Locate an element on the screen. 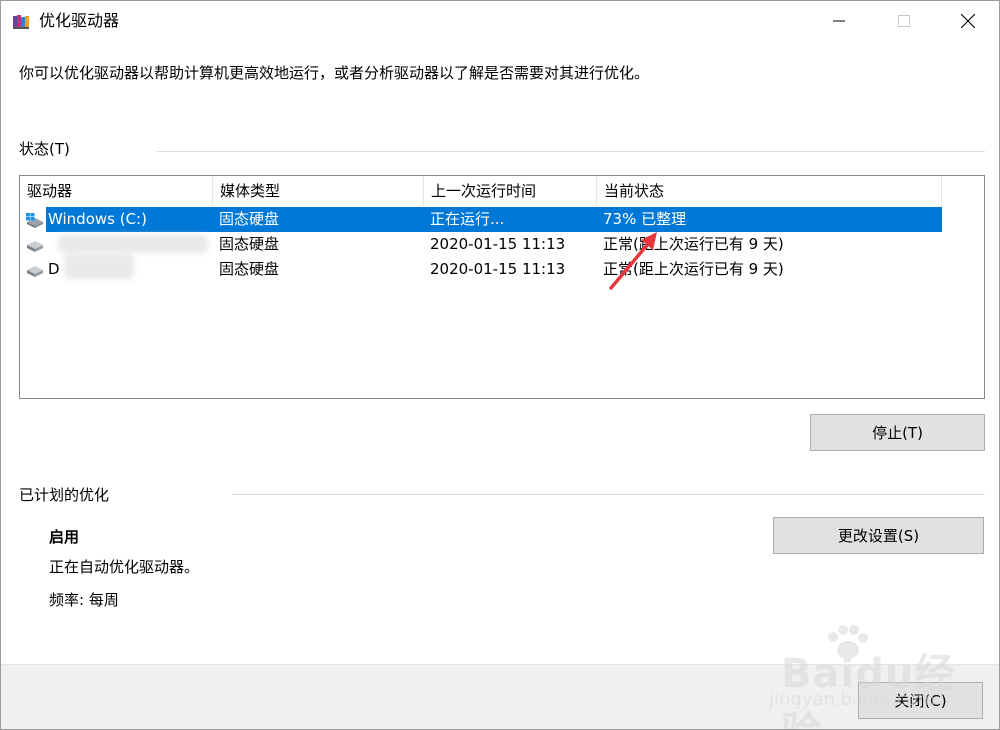 Image resolution: width=1000 pixels, height=730 pixels. drives-list-header: 驱动器 媒体类型 上一次运行时间 当前状态 is located at coordinates (481, 191).